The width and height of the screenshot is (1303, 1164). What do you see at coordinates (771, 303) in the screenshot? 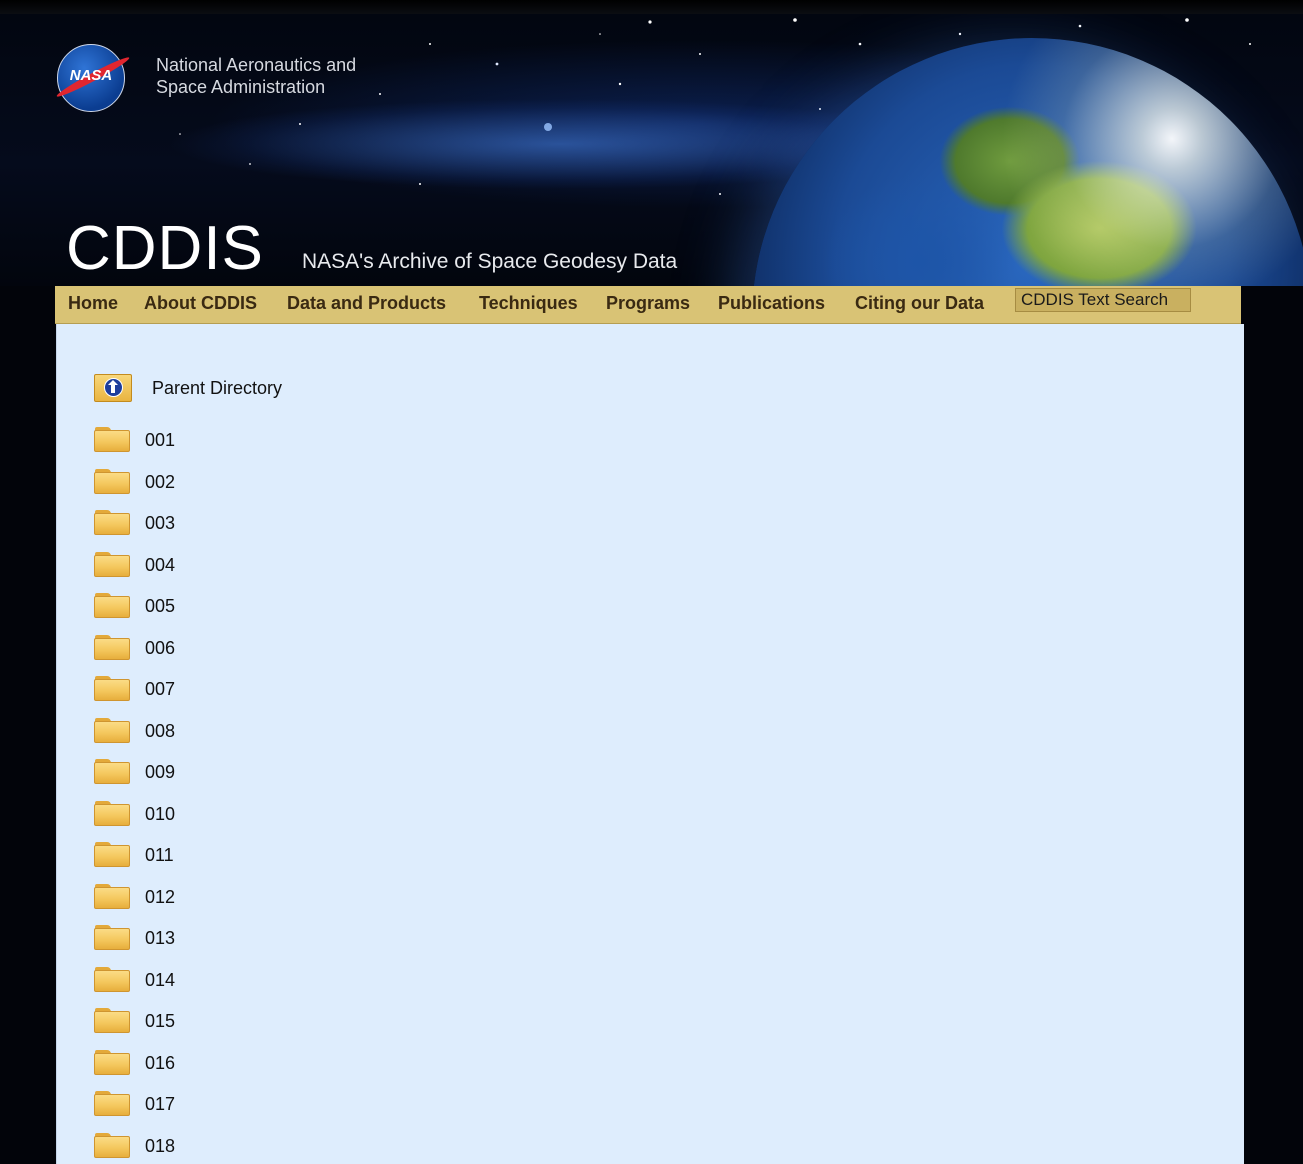
I see `nav-publications: Publications` at bounding box center [771, 303].